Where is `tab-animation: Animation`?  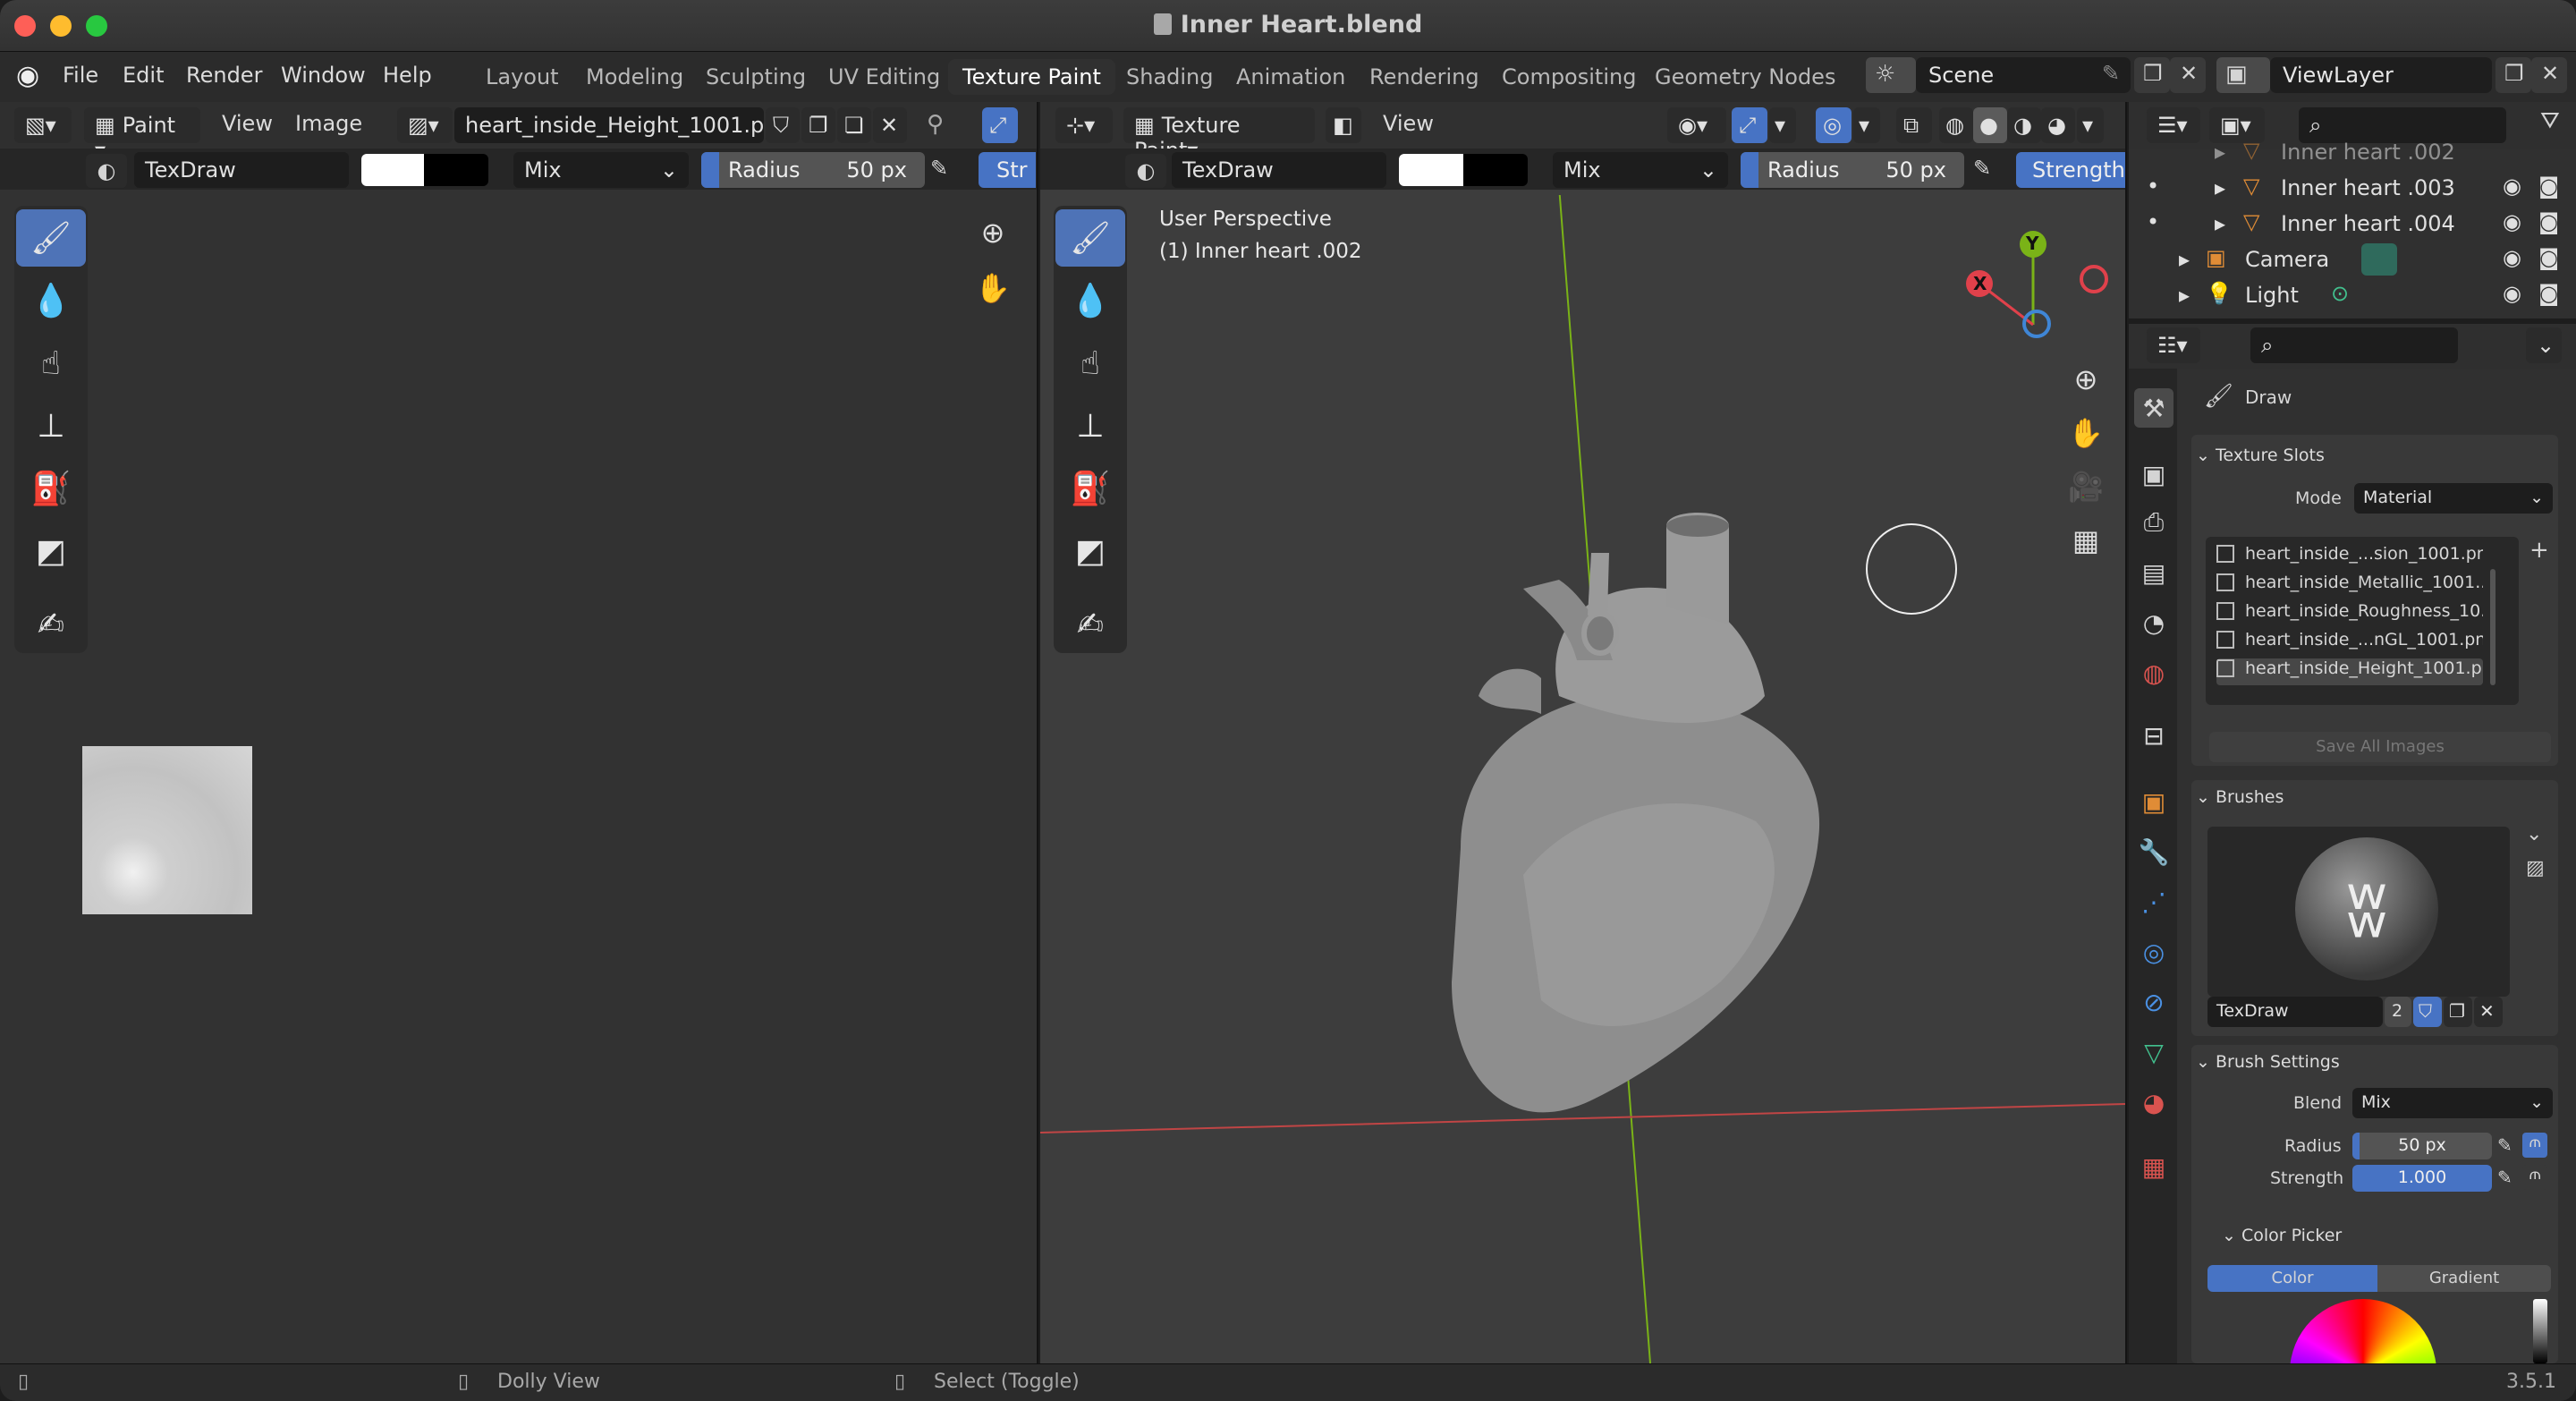 tab-animation: Animation is located at coordinates (1290, 76).